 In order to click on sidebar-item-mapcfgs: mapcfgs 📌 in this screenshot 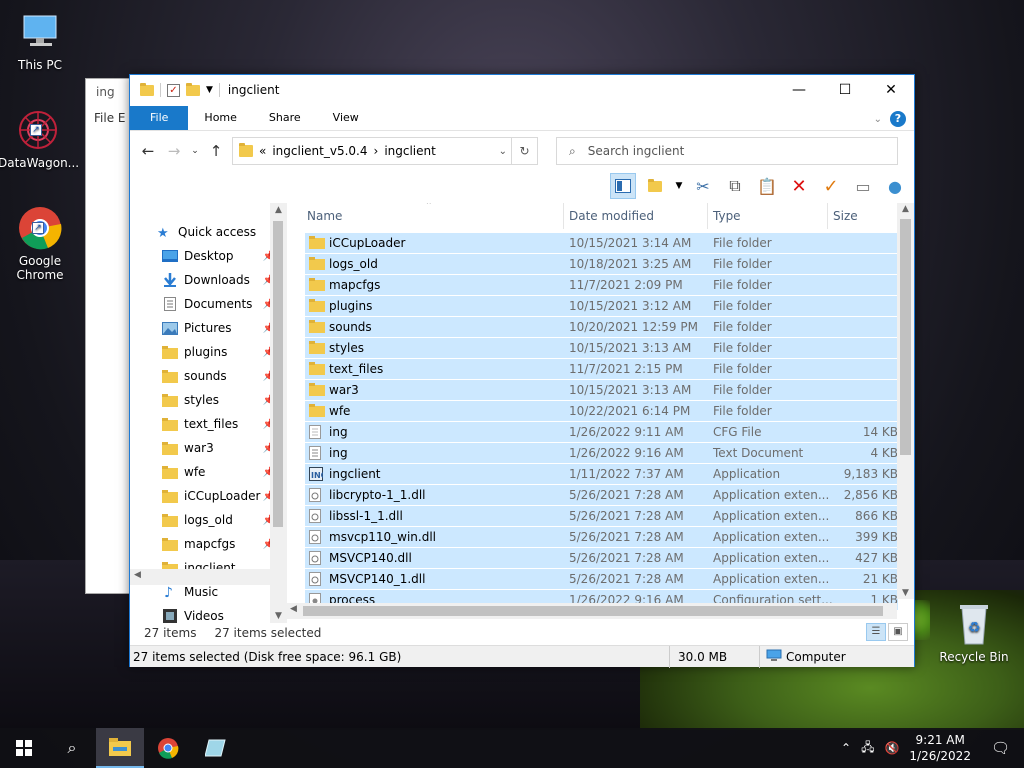, I will do `click(208, 544)`.